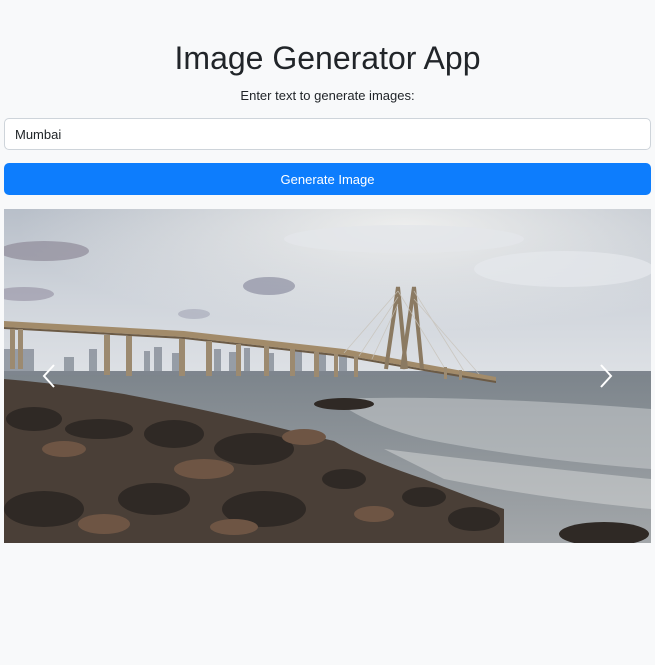 The height and width of the screenshot is (665, 655). What do you see at coordinates (327, 134) in the screenshot?
I see `prompt-input` at bounding box center [327, 134].